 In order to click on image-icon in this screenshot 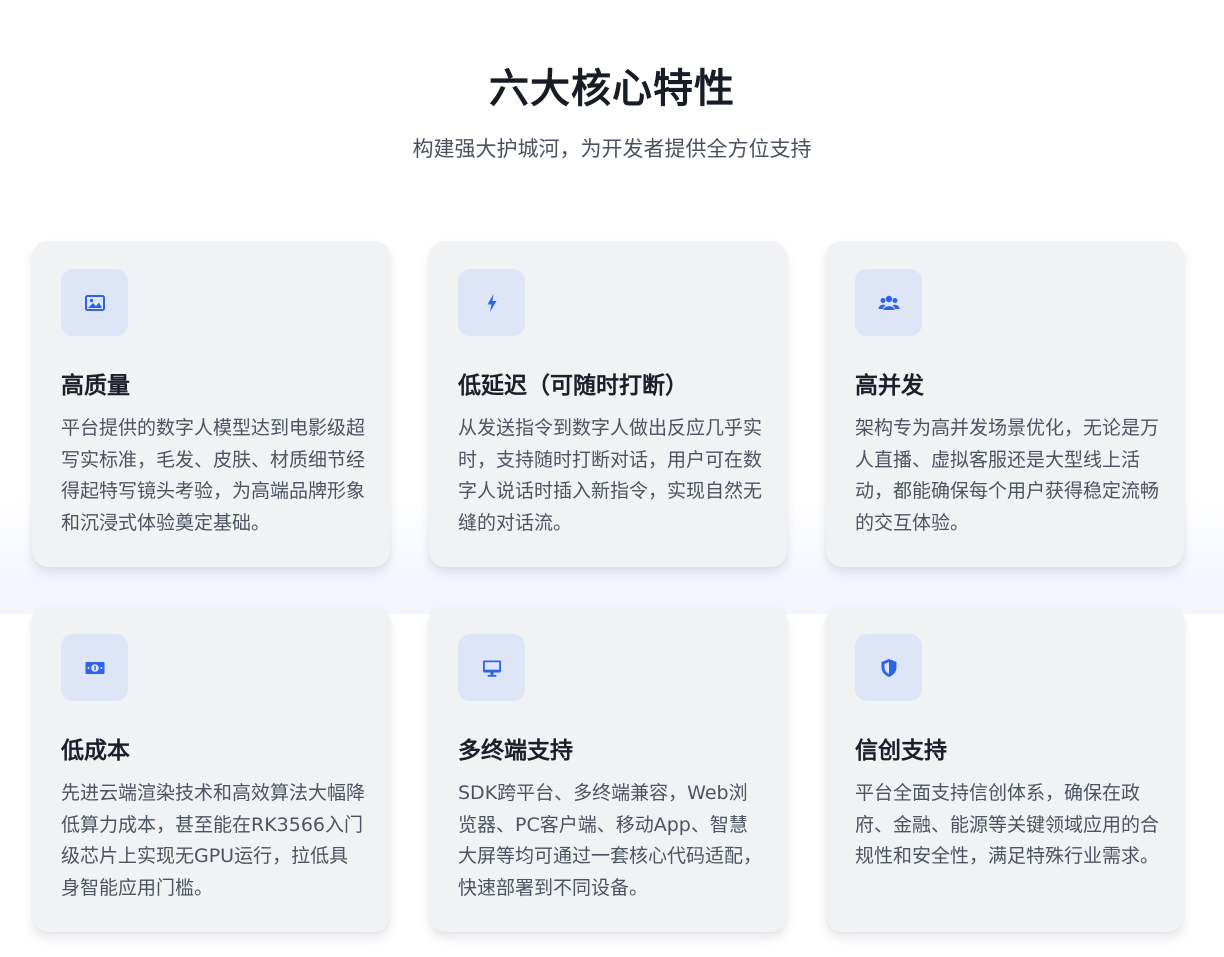, I will do `click(95, 303)`.